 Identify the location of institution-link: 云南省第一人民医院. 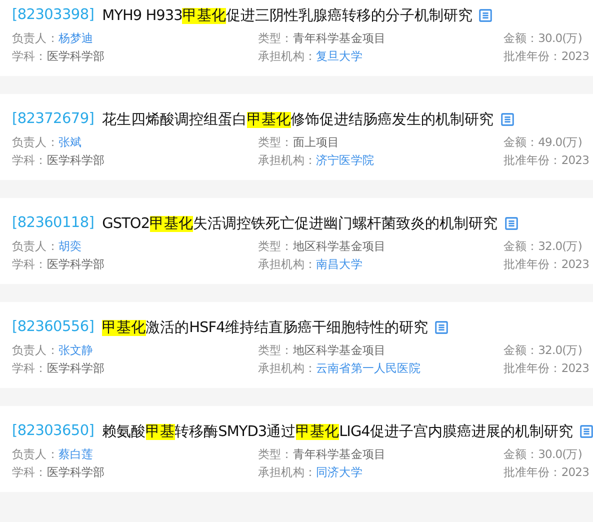
(368, 368).